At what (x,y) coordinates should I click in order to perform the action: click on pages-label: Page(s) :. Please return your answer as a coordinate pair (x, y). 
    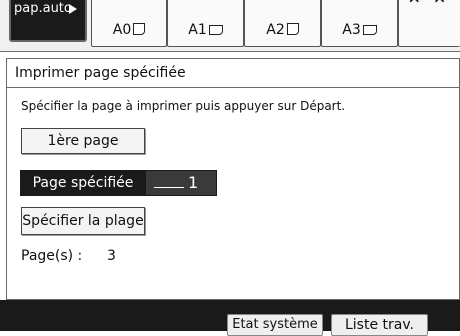
    Looking at the image, I should click on (52, 256).